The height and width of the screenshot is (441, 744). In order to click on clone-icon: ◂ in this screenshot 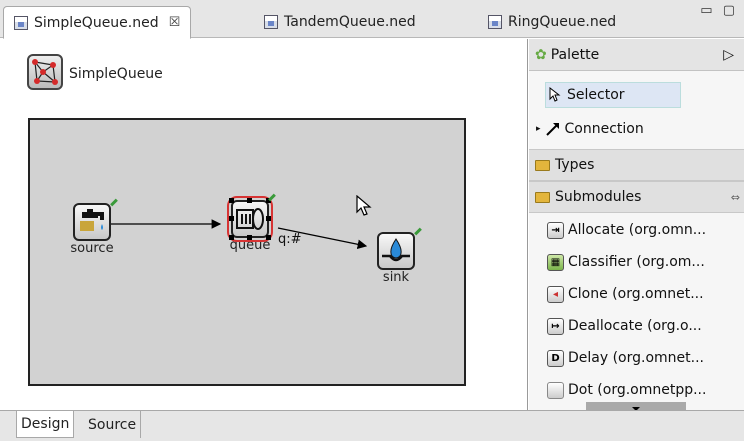, I will do `click(555, 294)`.